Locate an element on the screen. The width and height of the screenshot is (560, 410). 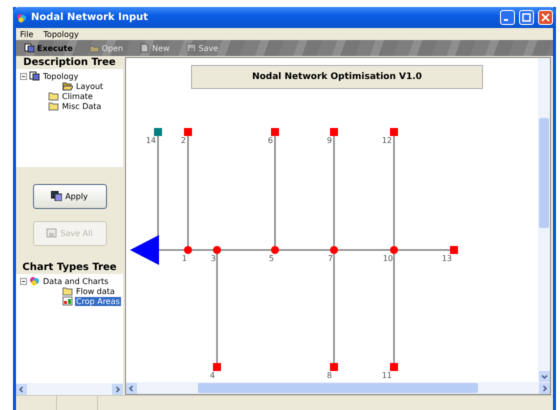
tree-item: Layout is located at coordinates (89, 86).